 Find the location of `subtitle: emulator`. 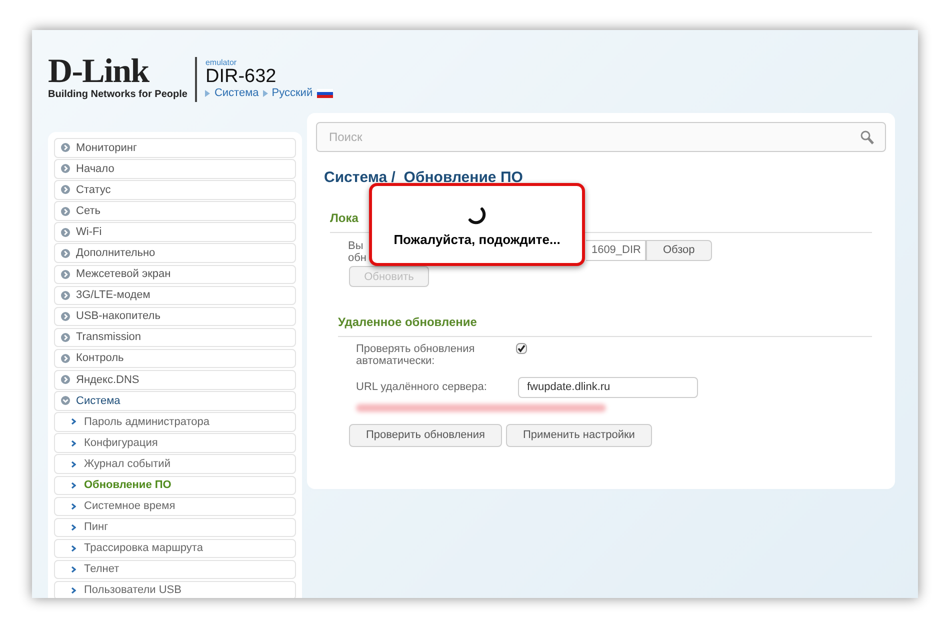

subtitle: emulator is located at coordinates (221, 63).